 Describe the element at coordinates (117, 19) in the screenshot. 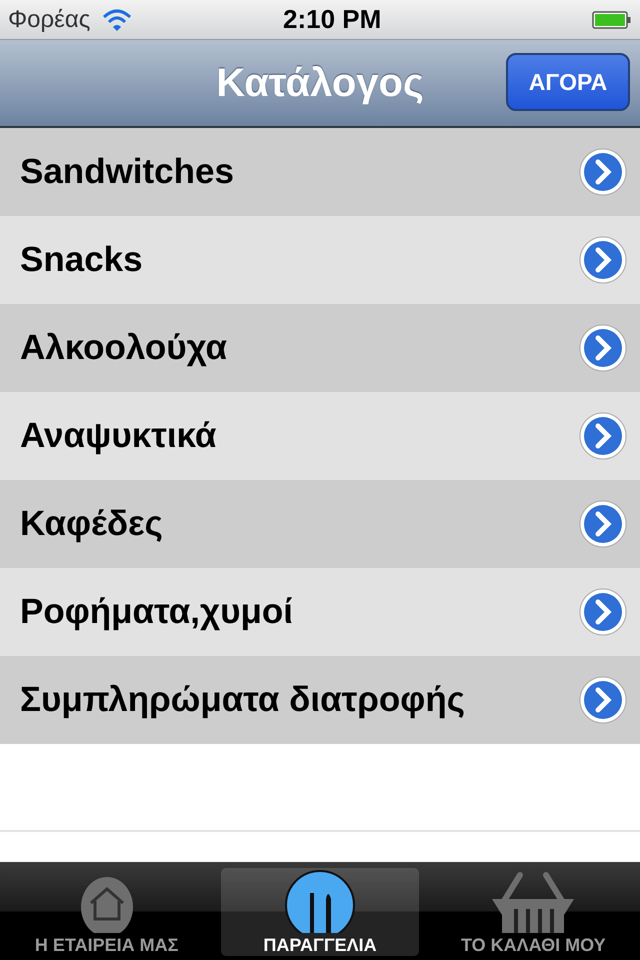

I see `wifi-icon` at that location.